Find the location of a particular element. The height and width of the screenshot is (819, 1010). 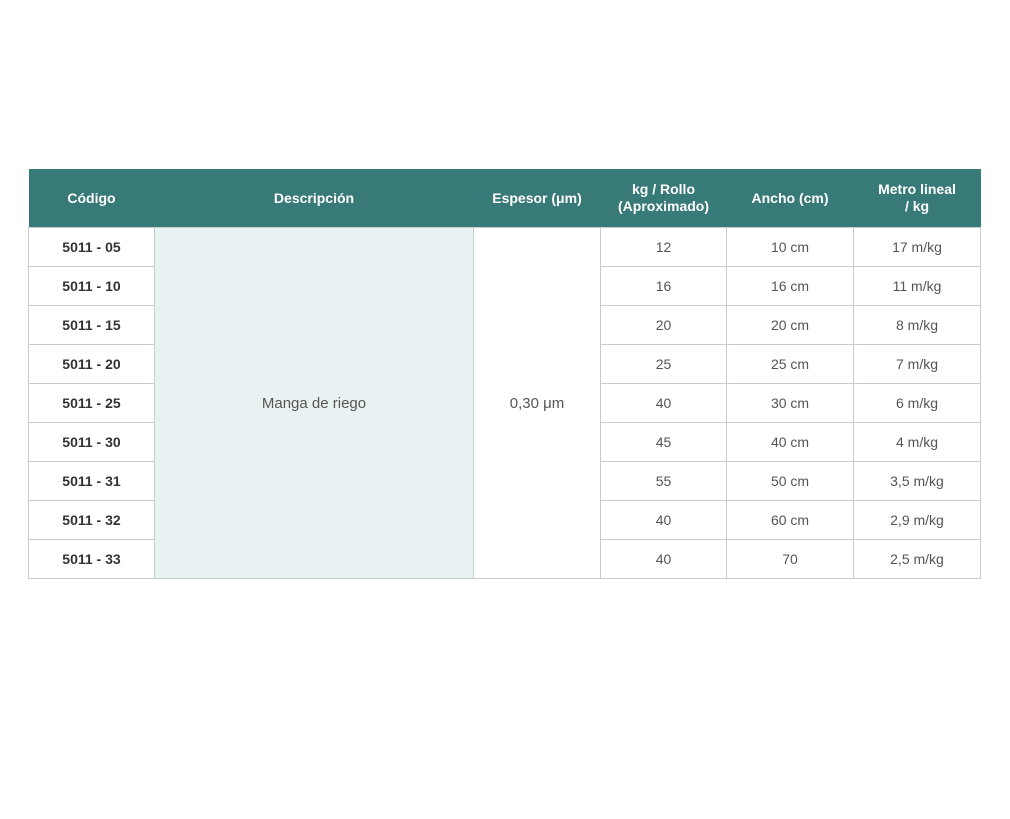

code-cell: 5011 - 31 is located at coordinates (91, 481).